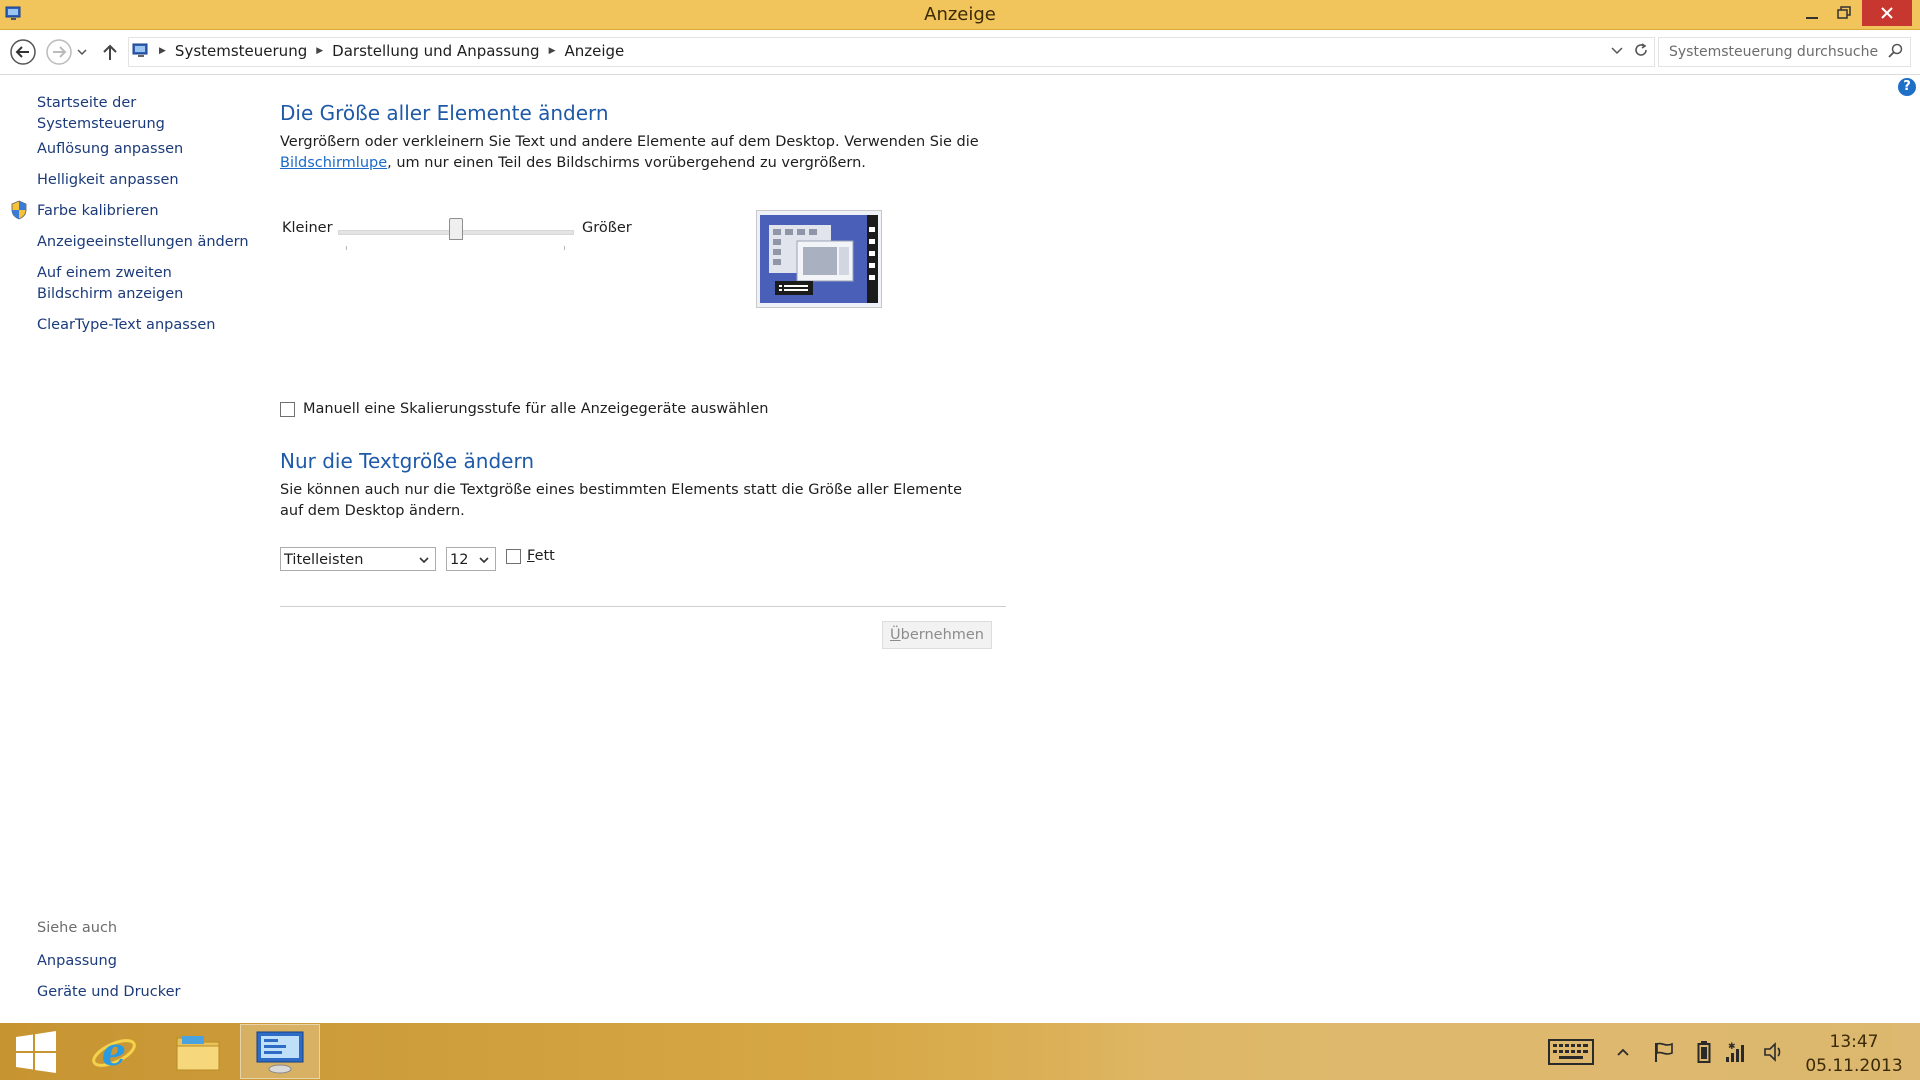  I want to click on bold-label: Fett, so click(541, 556).